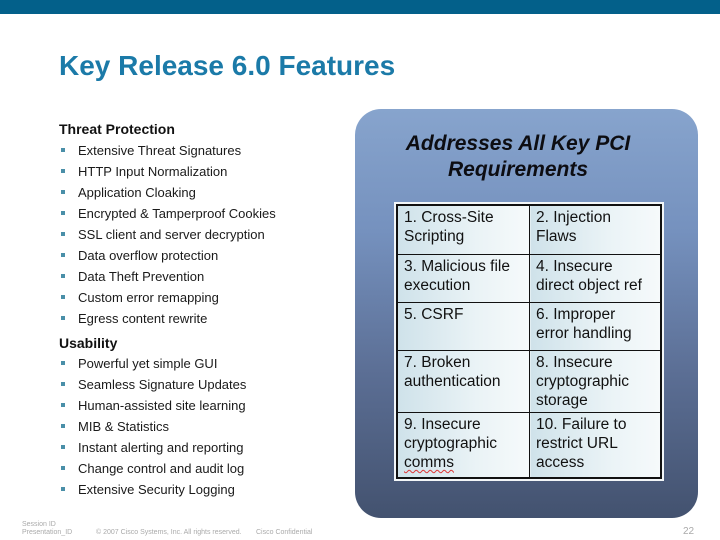  I want to click on list-item-text: Application Cloaking, so click(137, 192).